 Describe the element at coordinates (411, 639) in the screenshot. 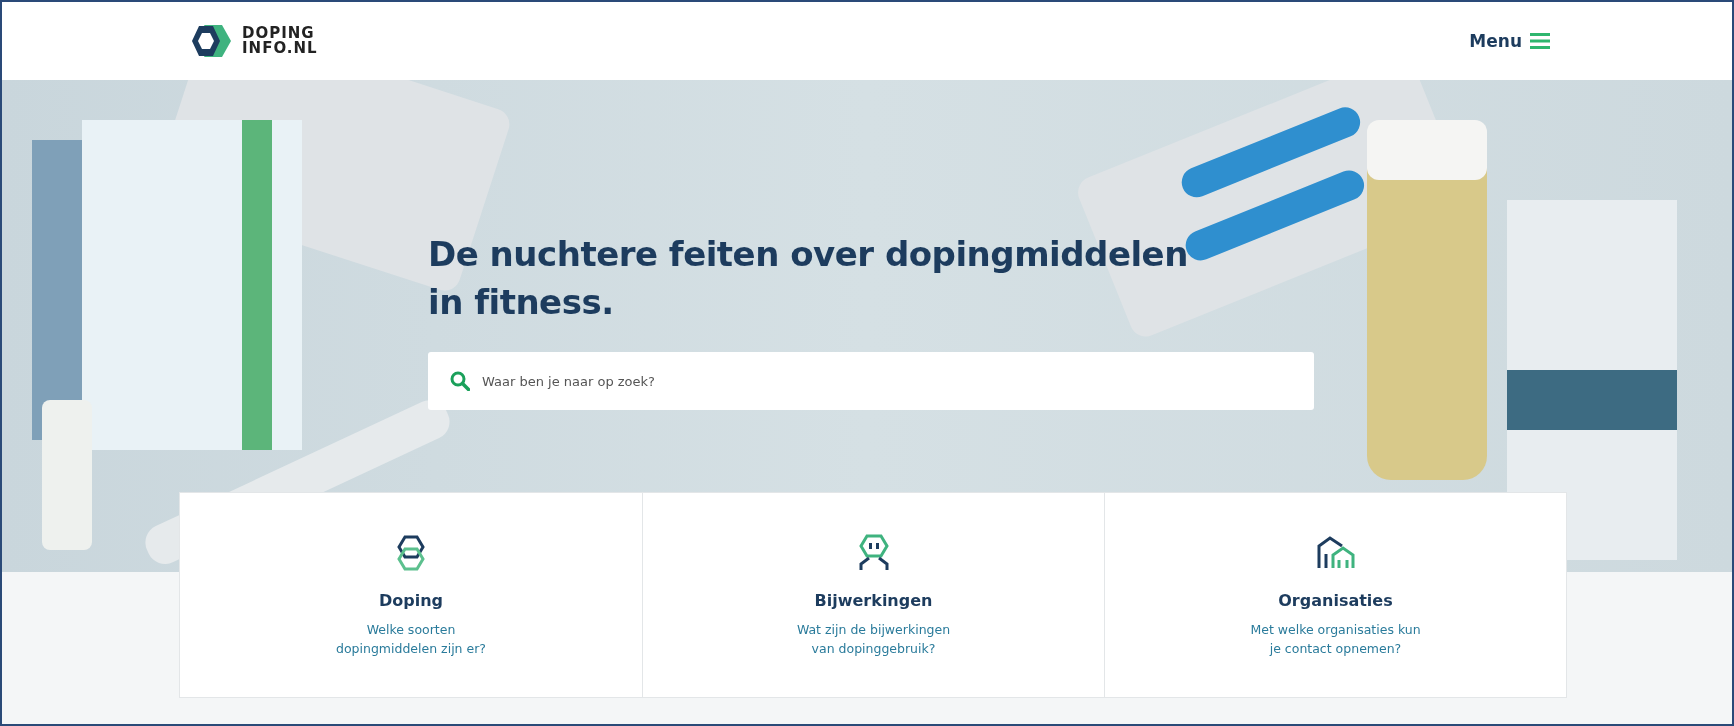

I see `card-description: Welke soorten dopingmiddelen zijn er?` at that location.